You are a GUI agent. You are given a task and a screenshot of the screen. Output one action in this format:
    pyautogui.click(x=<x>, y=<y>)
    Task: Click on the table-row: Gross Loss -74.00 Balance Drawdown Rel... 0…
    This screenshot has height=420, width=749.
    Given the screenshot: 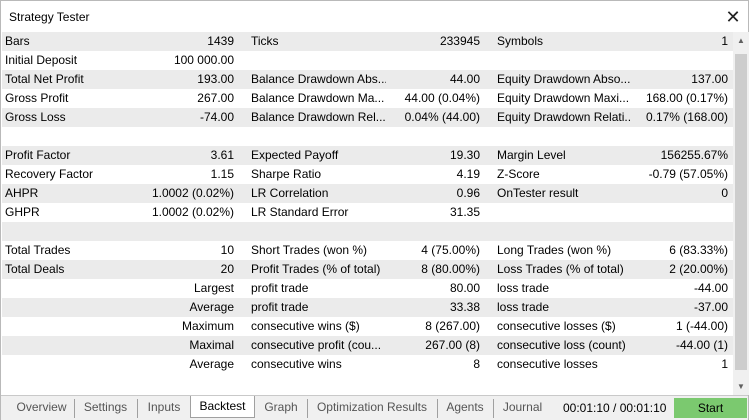 What is the action you would take?
    pyautogui.click(x=367, y=117)
    